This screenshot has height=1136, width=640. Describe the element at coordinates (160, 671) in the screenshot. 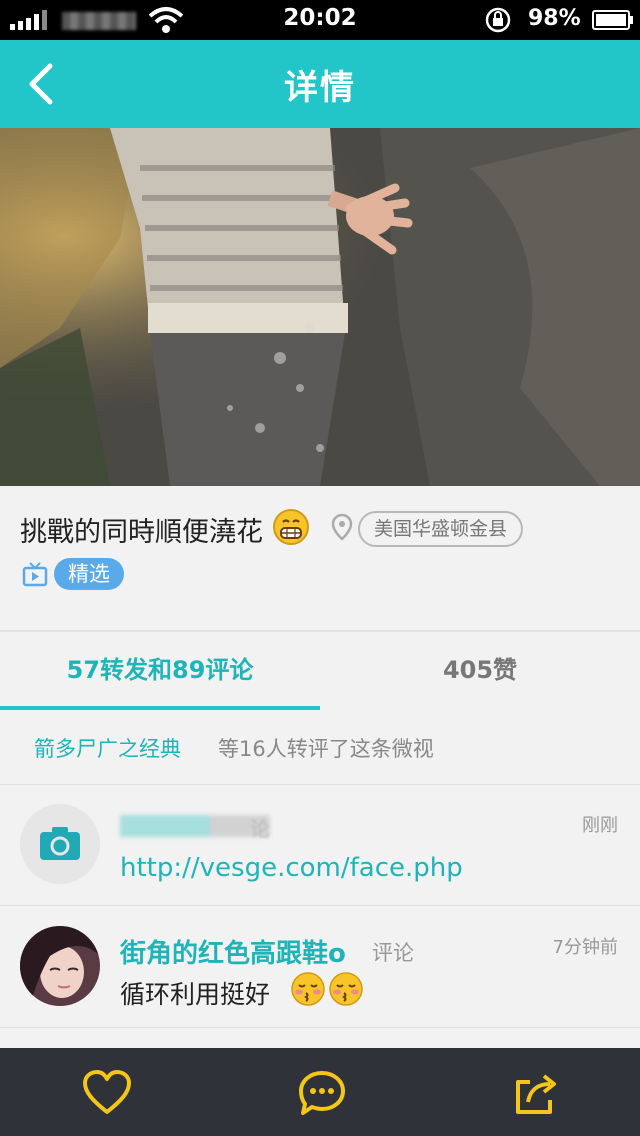

I see `tab-reposts-comments: 57转发和89评论` at that location.